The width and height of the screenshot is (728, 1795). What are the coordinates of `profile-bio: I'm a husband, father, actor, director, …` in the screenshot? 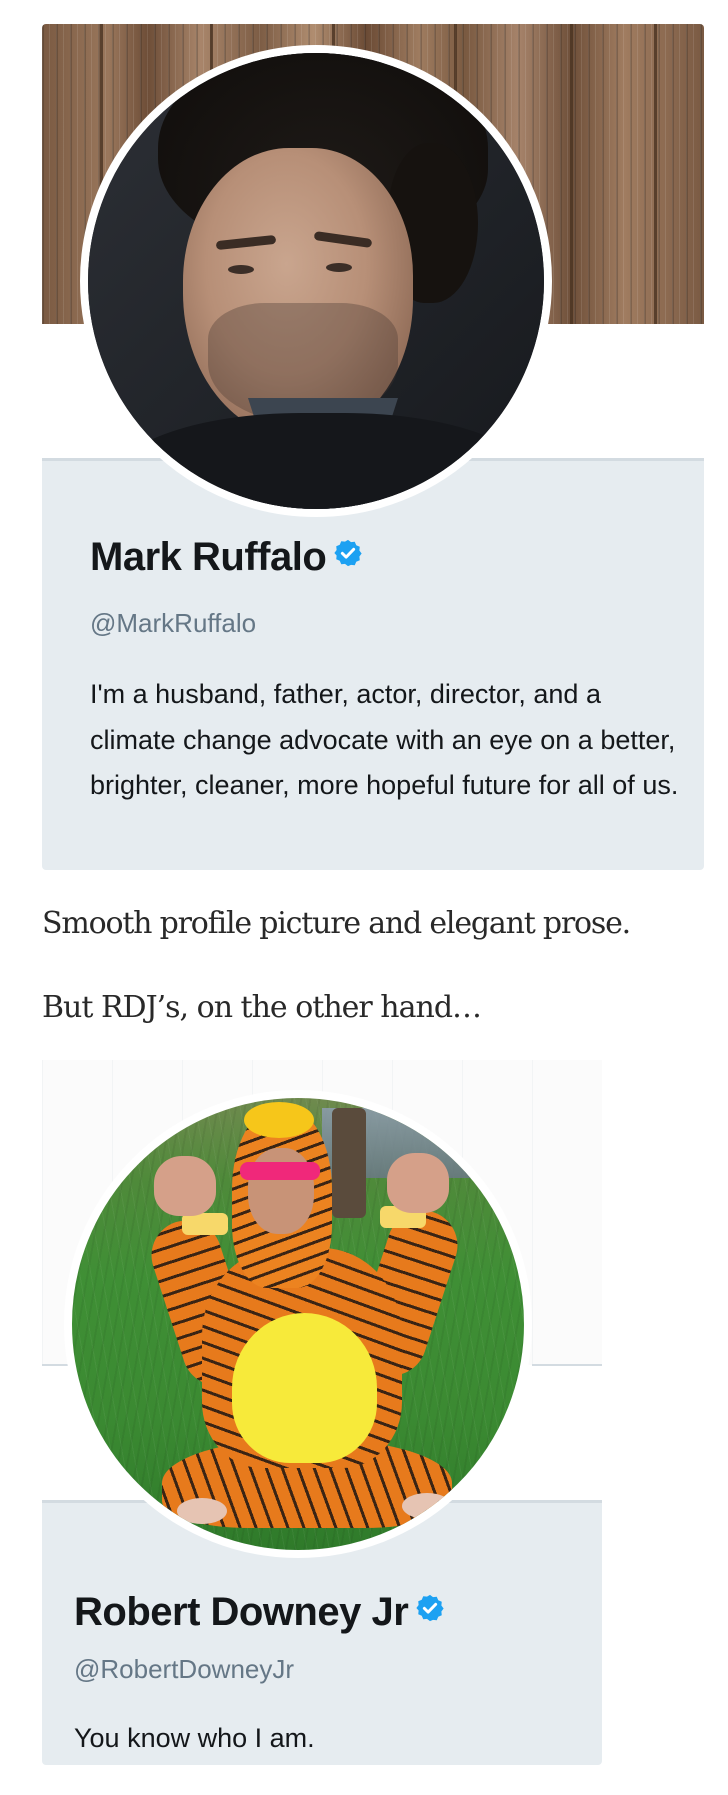 It's located at (384, 739).